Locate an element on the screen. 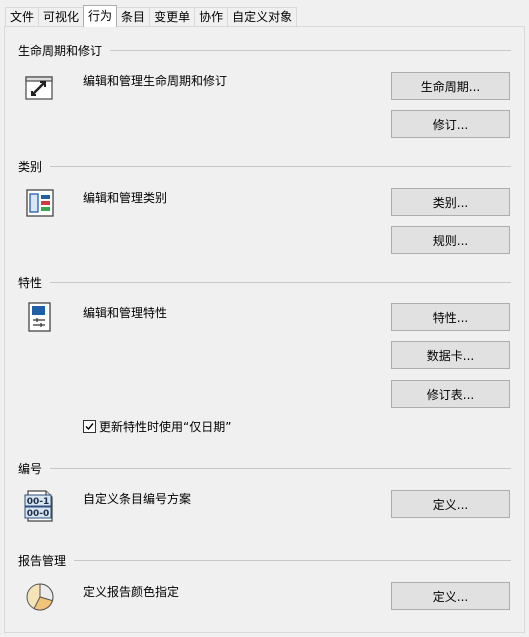 The height and width of the screenshot is (637, 529). numbering-section-header: 编号 is located at coordinates (264, 468).